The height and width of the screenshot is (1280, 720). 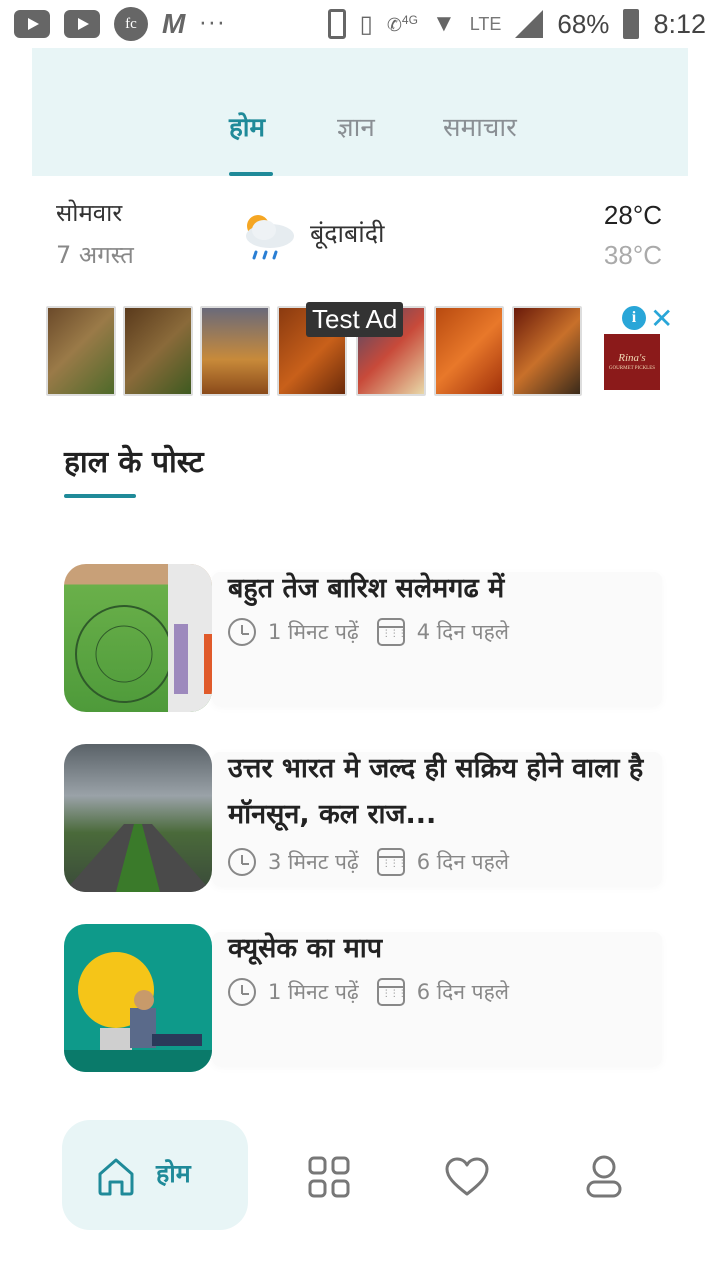 I want to click on phone-icon, so click(x=336, y=24).